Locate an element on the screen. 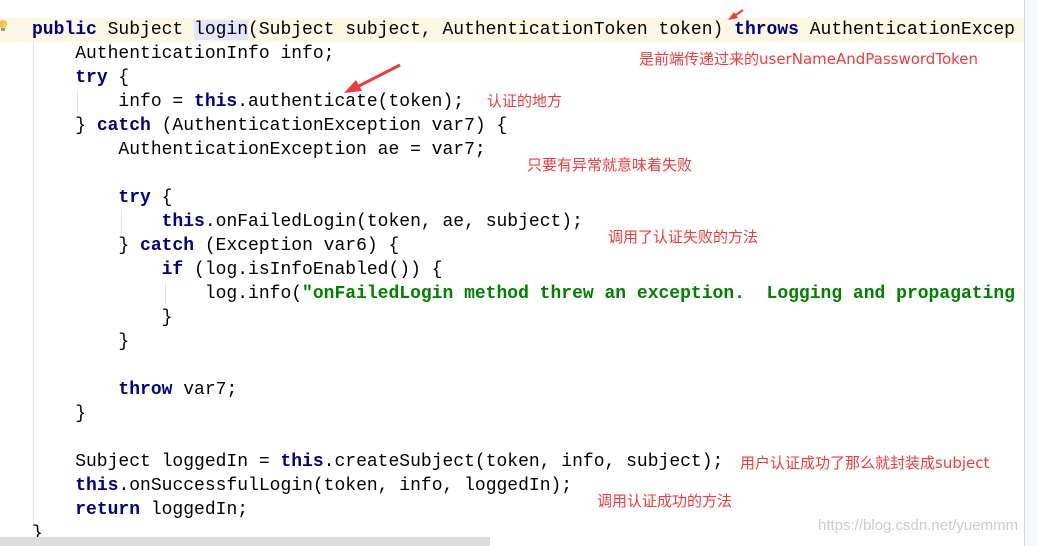  code-token: info = is located at coordinates (113, 102).